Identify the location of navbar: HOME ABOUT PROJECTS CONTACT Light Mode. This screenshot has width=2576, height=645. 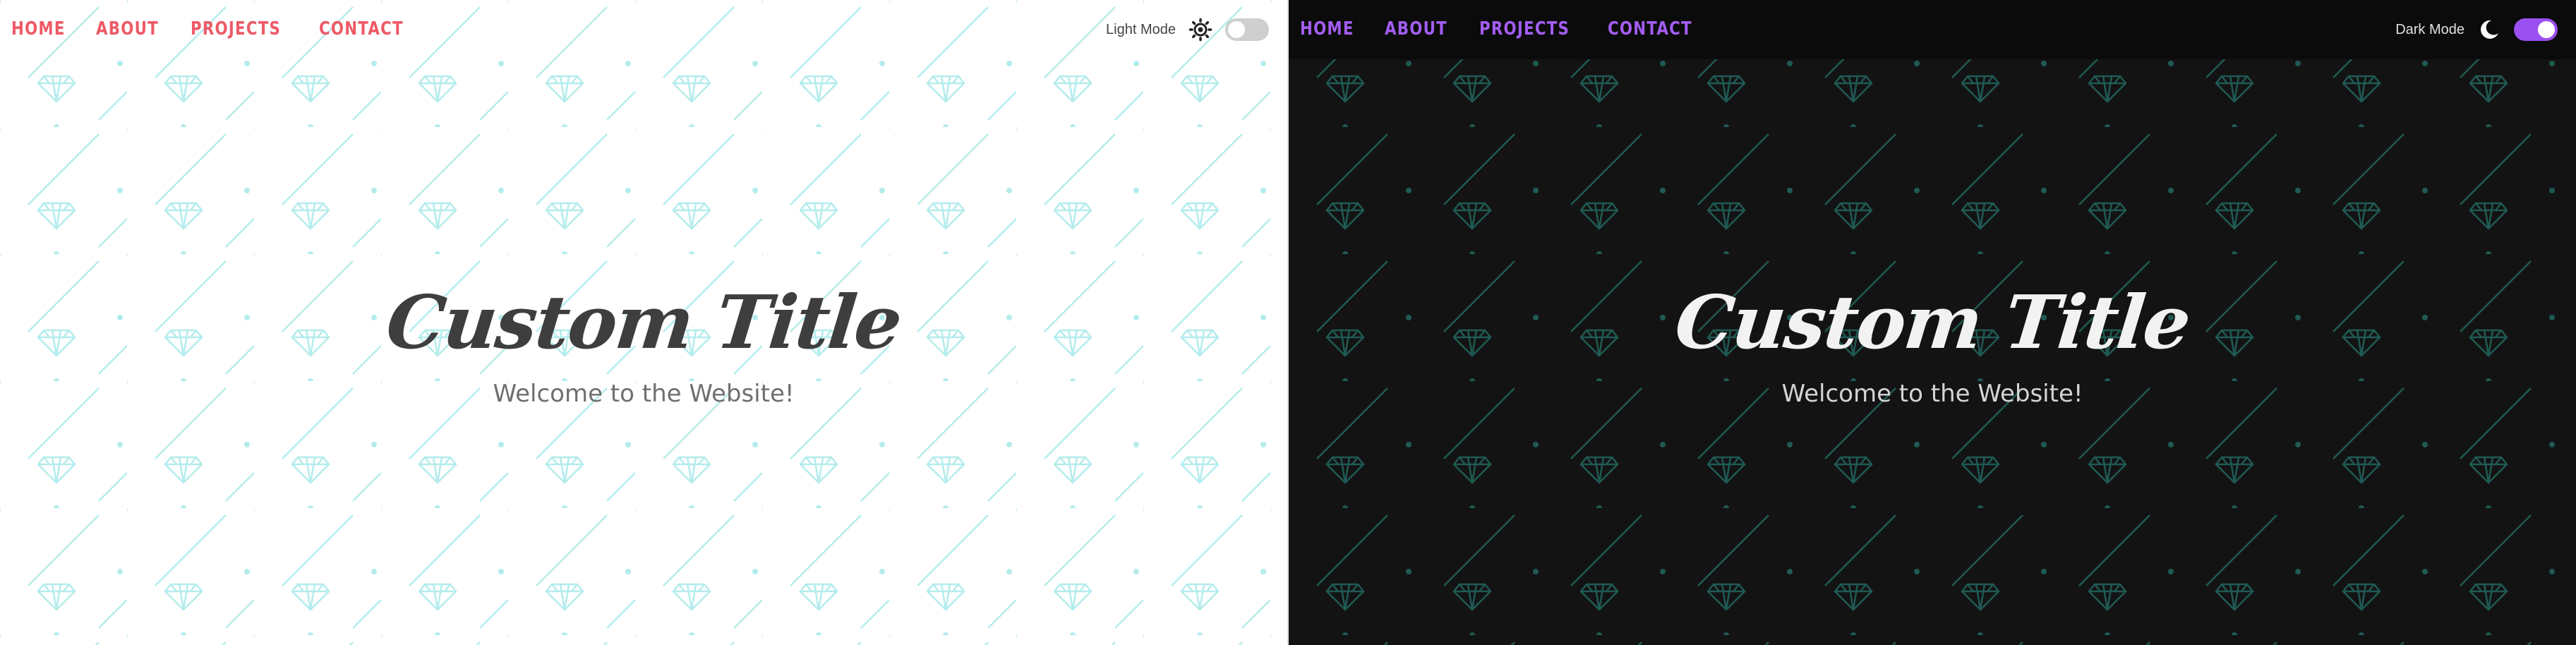
(643, 29).